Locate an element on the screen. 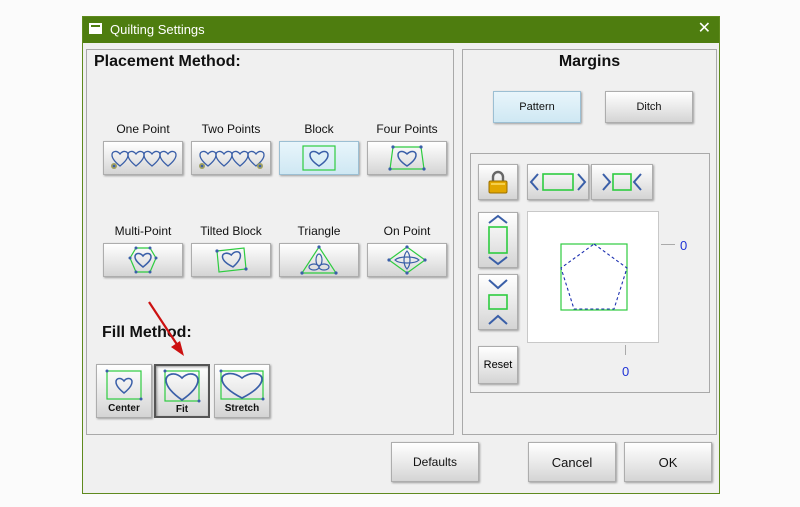 Image resolution: width=800 pixels, height=507 pixels. pattern-tab-button: Pattern is located at coordinates (537, 107).